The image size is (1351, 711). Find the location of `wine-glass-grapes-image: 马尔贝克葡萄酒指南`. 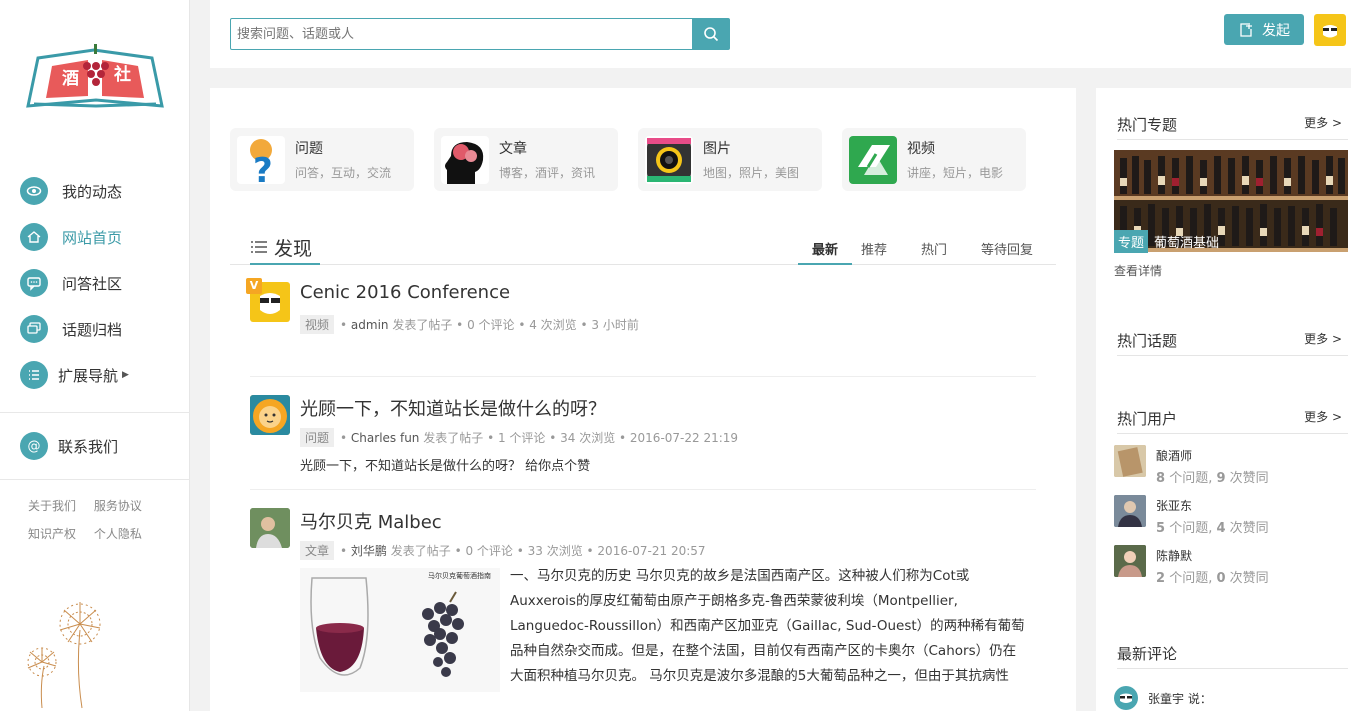

wine-glass-grapes-image: 马尔贝克葡萄酒指南 is located at coordinates (400, 630).